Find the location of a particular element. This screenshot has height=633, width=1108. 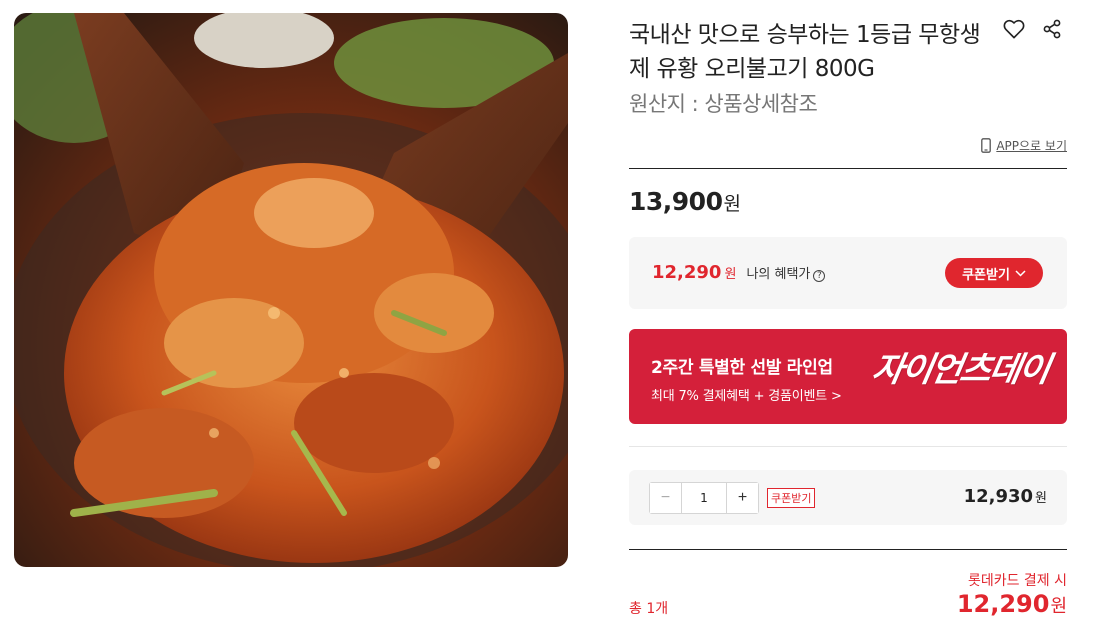

card-payment-label: 롯데카드 결제 시 is located at coordinates (1017, 581).